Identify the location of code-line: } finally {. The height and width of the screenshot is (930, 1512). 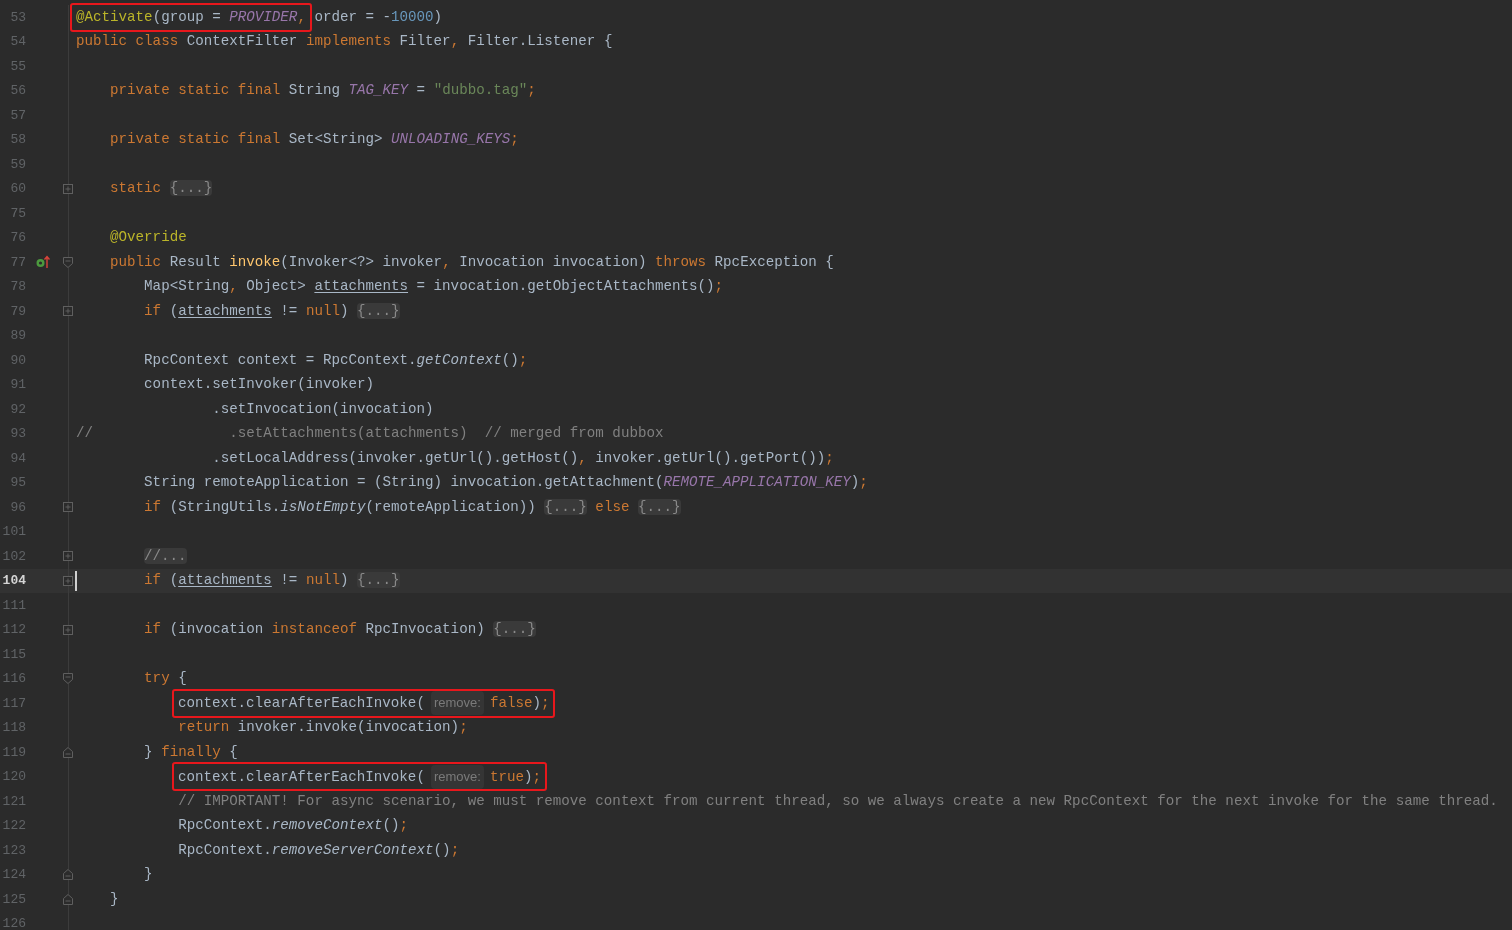
(190, 752).